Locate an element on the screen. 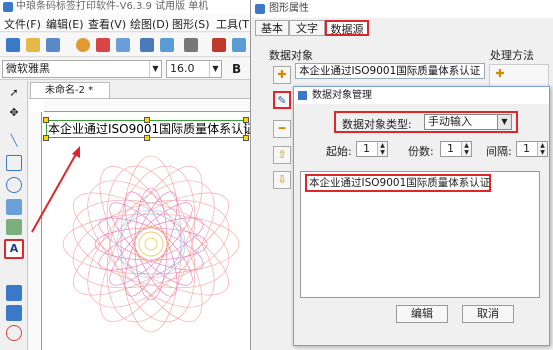  start-stepper: 1 ▲ ▼ is located at coordinates (372, 149).